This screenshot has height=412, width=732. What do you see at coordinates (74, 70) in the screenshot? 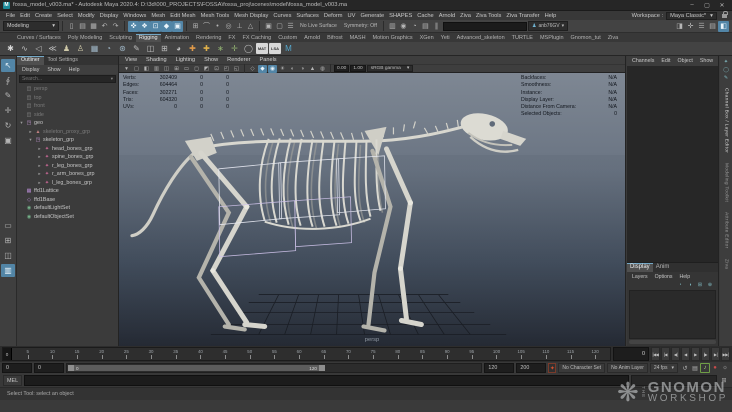
I see `outliner-menu-2: Help` at bounding box center [74, 70].